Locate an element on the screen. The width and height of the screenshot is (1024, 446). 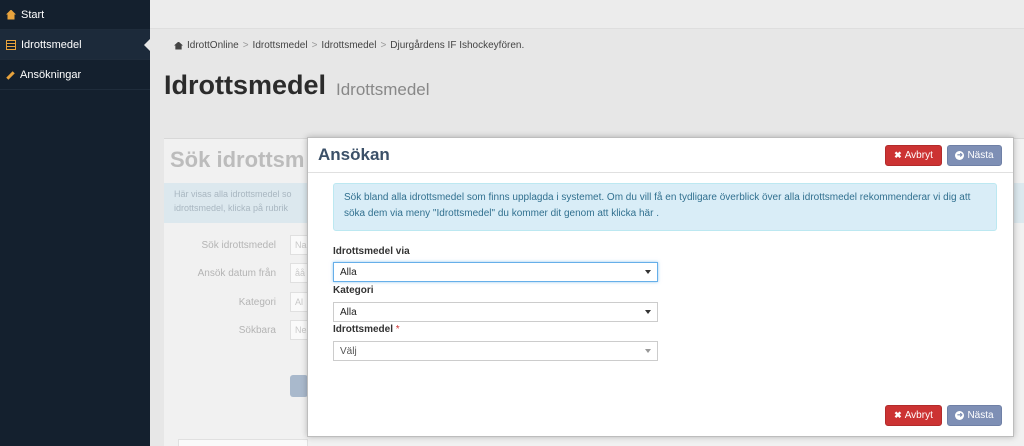
cancel-button-footer: ✖ Avbryt is located at coordinates (913, 415).